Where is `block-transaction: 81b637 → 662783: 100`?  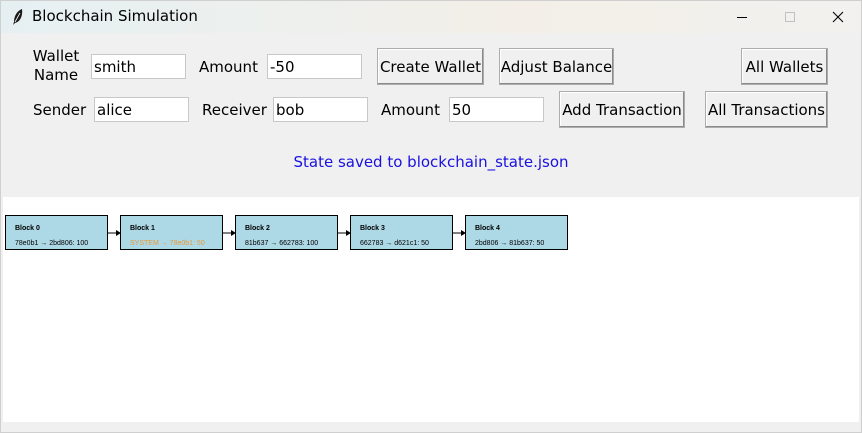 block-transaction: 81b637 → 662783: 100 is located at coordinates (282, 243).